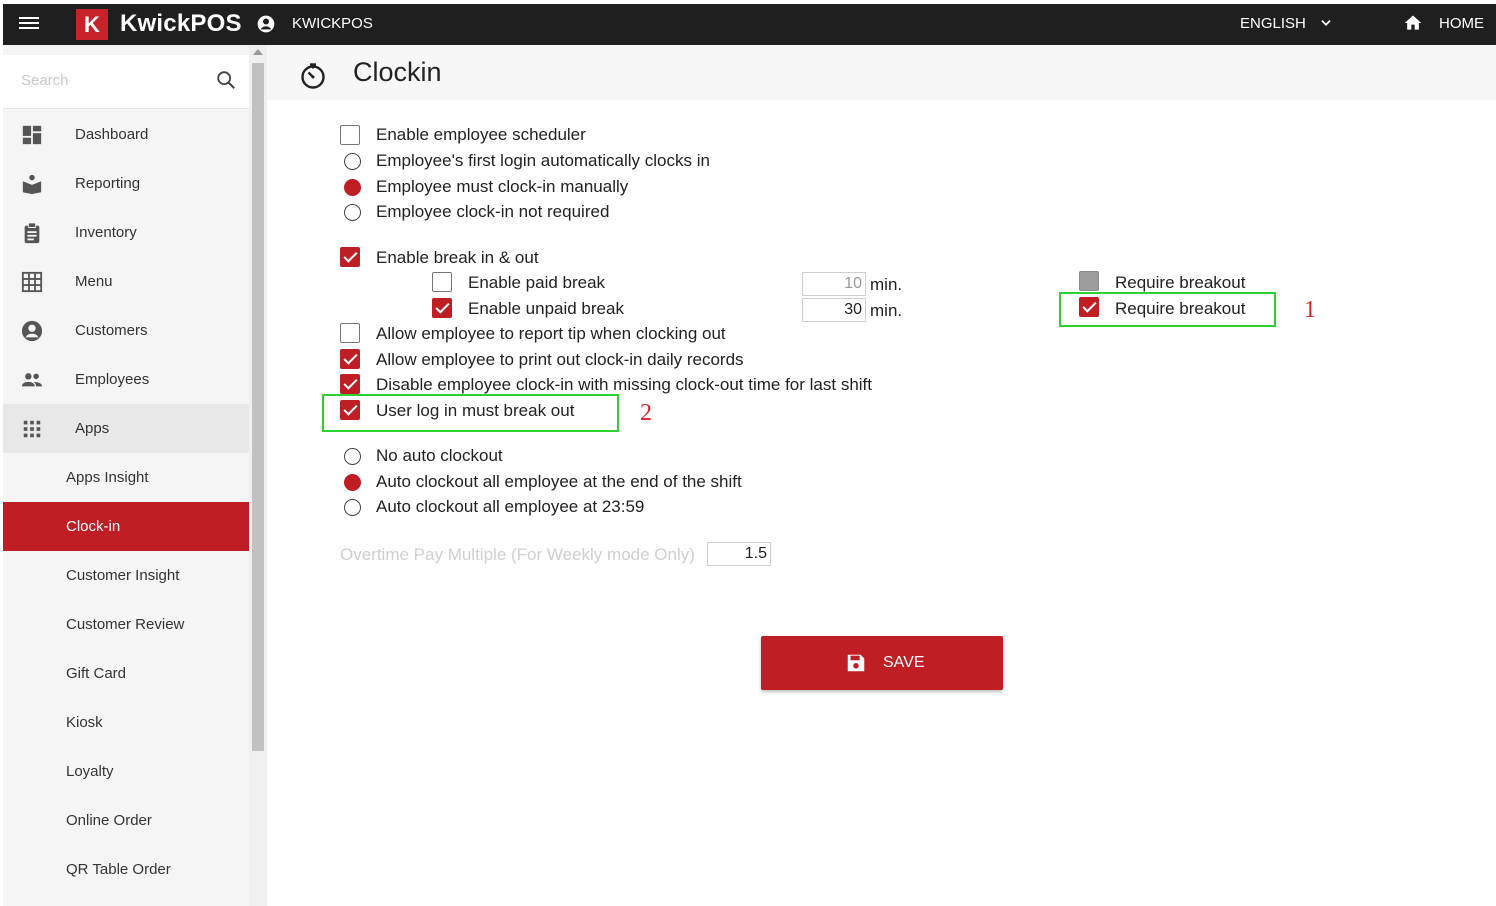 This screenshot has height=906, width=1496. I want to click on sidebar-subitem-apps-insight: Apps Insight, so click(126, 477).